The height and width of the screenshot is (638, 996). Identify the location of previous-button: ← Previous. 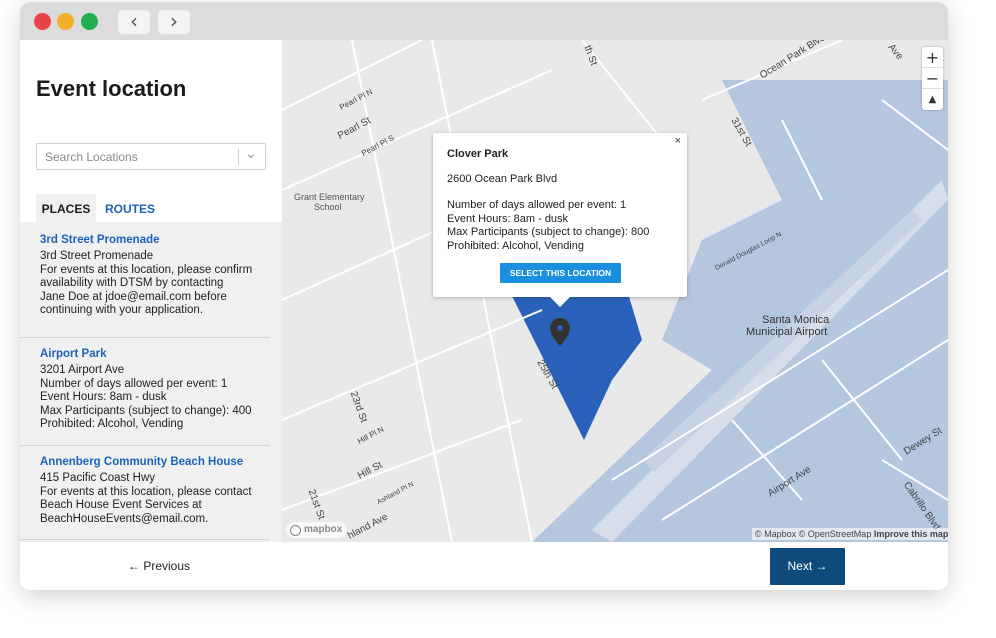
(159, 566).